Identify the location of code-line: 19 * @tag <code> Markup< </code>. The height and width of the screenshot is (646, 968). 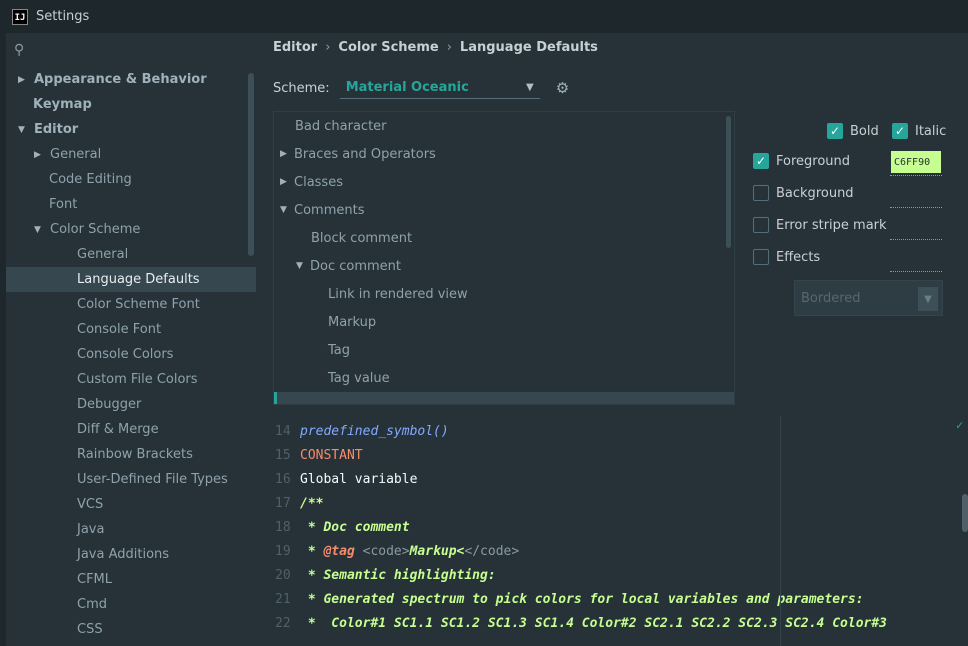
(620, 551).